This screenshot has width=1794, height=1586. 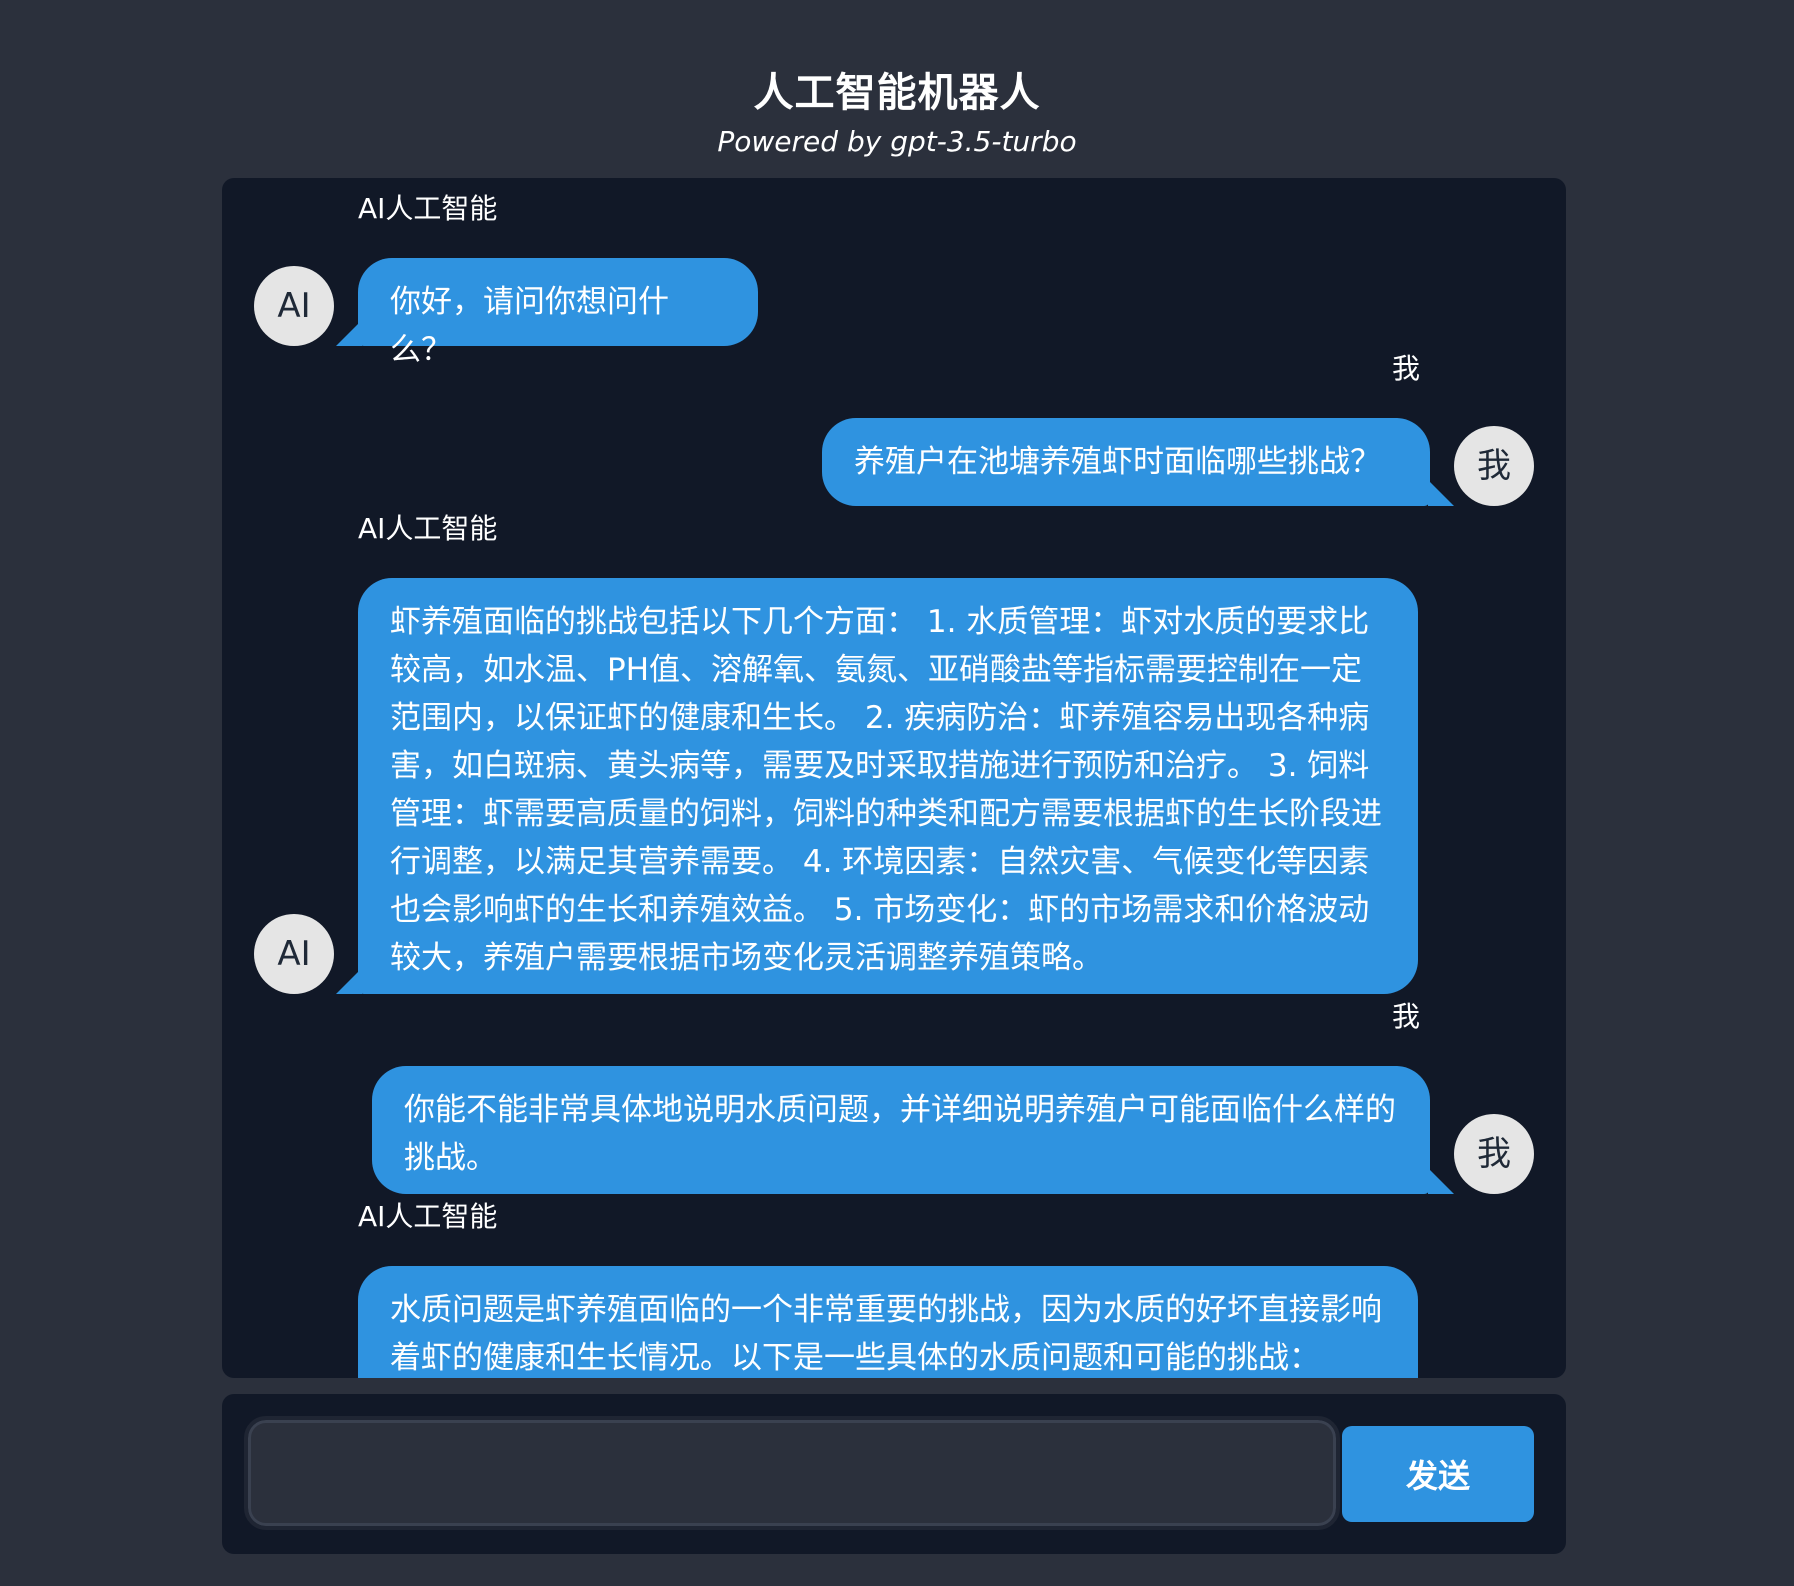 What do you see at coordinates (1438, 1474) in the screenshot?
I see `send-button: 发送` at bounding box center [1438, 1474].